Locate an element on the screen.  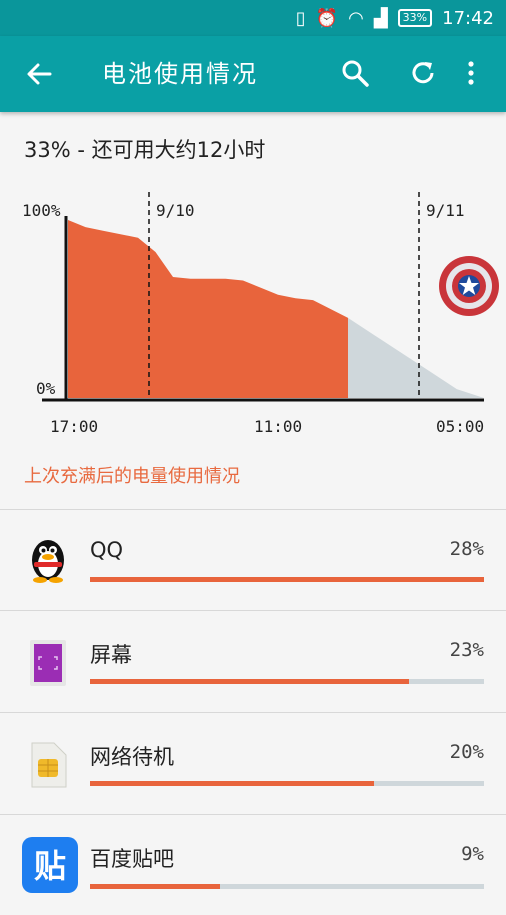
battery-projected-area is located at coordinates (416, 357).